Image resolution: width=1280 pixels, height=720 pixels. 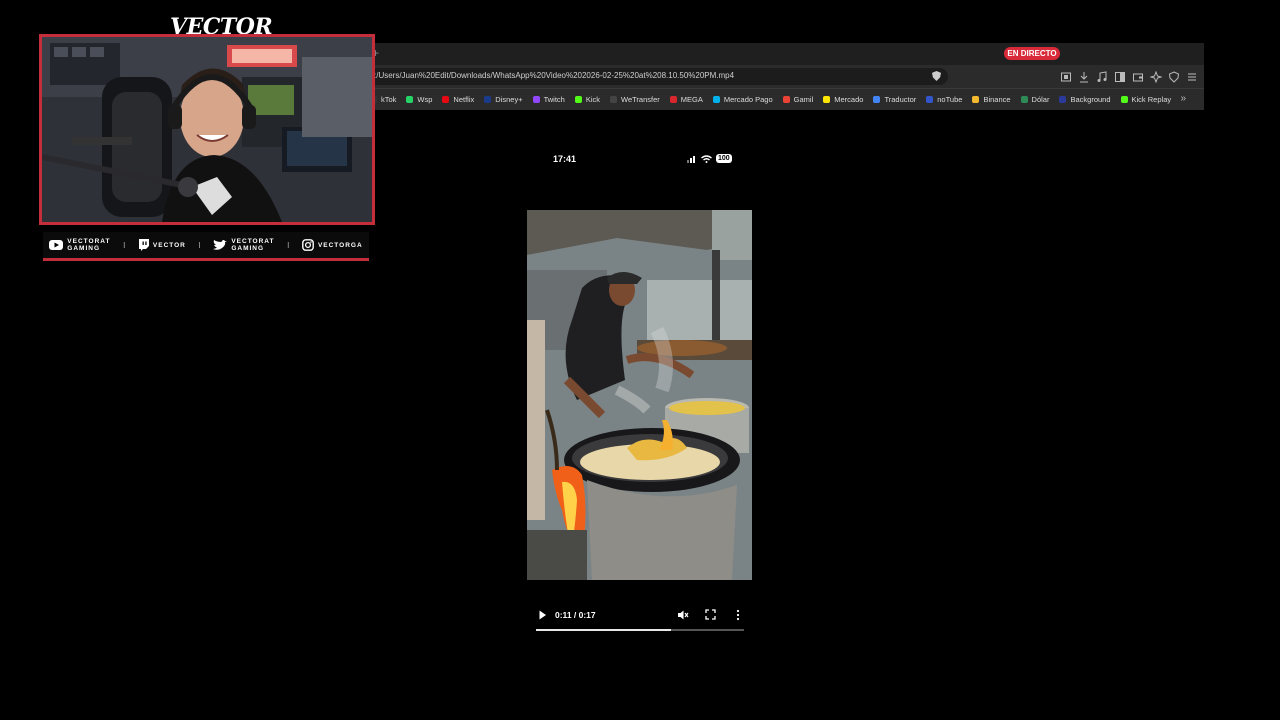 I want to click on social-twitter: VECTORAT GAMING, so click(x=243, y=245).